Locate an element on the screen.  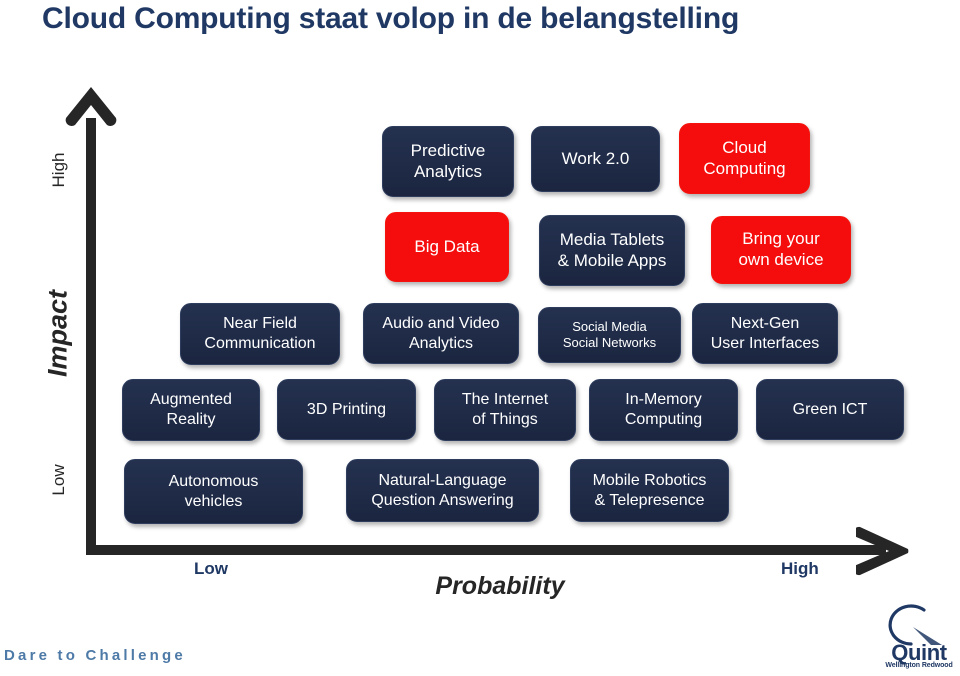
technology-box-label: Near Field Communication is located at coordinates (260, 333).